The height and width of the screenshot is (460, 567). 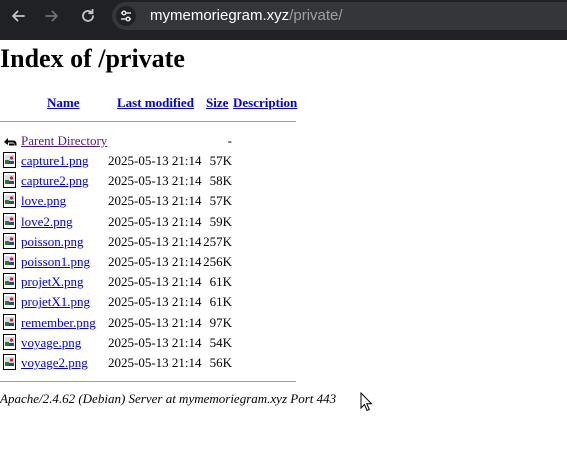 I want to click on file-row: projetX.png 2025-05-13 21:14 61K, so click(x=150, y=281).